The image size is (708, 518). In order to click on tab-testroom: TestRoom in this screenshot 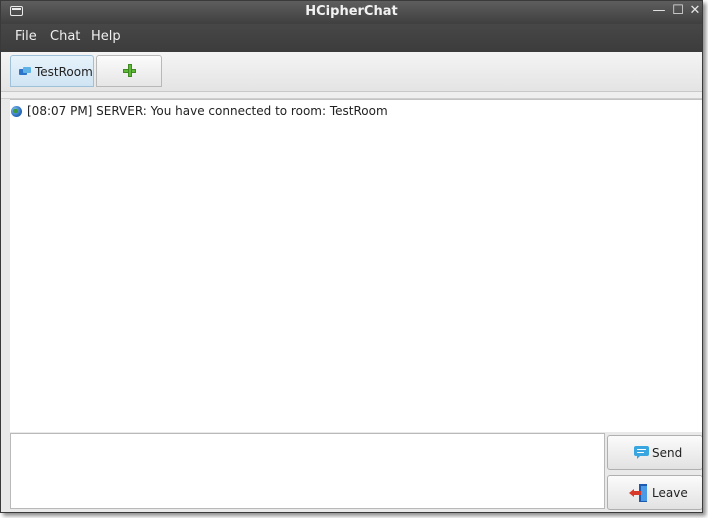, I will do `click(52, 71)`.